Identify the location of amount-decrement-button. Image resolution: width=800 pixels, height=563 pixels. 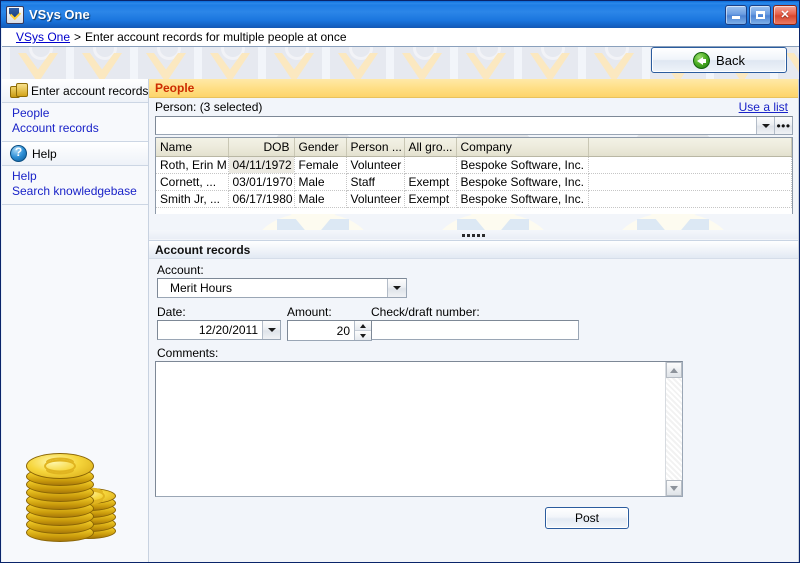
(363, 335).